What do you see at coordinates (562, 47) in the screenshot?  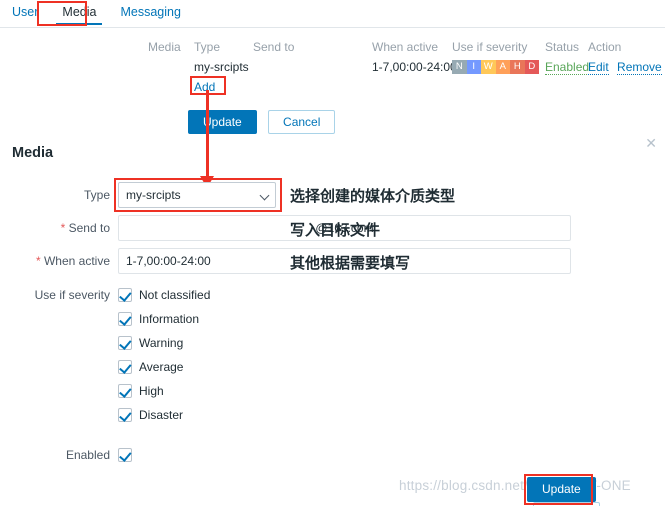 I see `column-header-status: Status` at bounding box center [562, 47].